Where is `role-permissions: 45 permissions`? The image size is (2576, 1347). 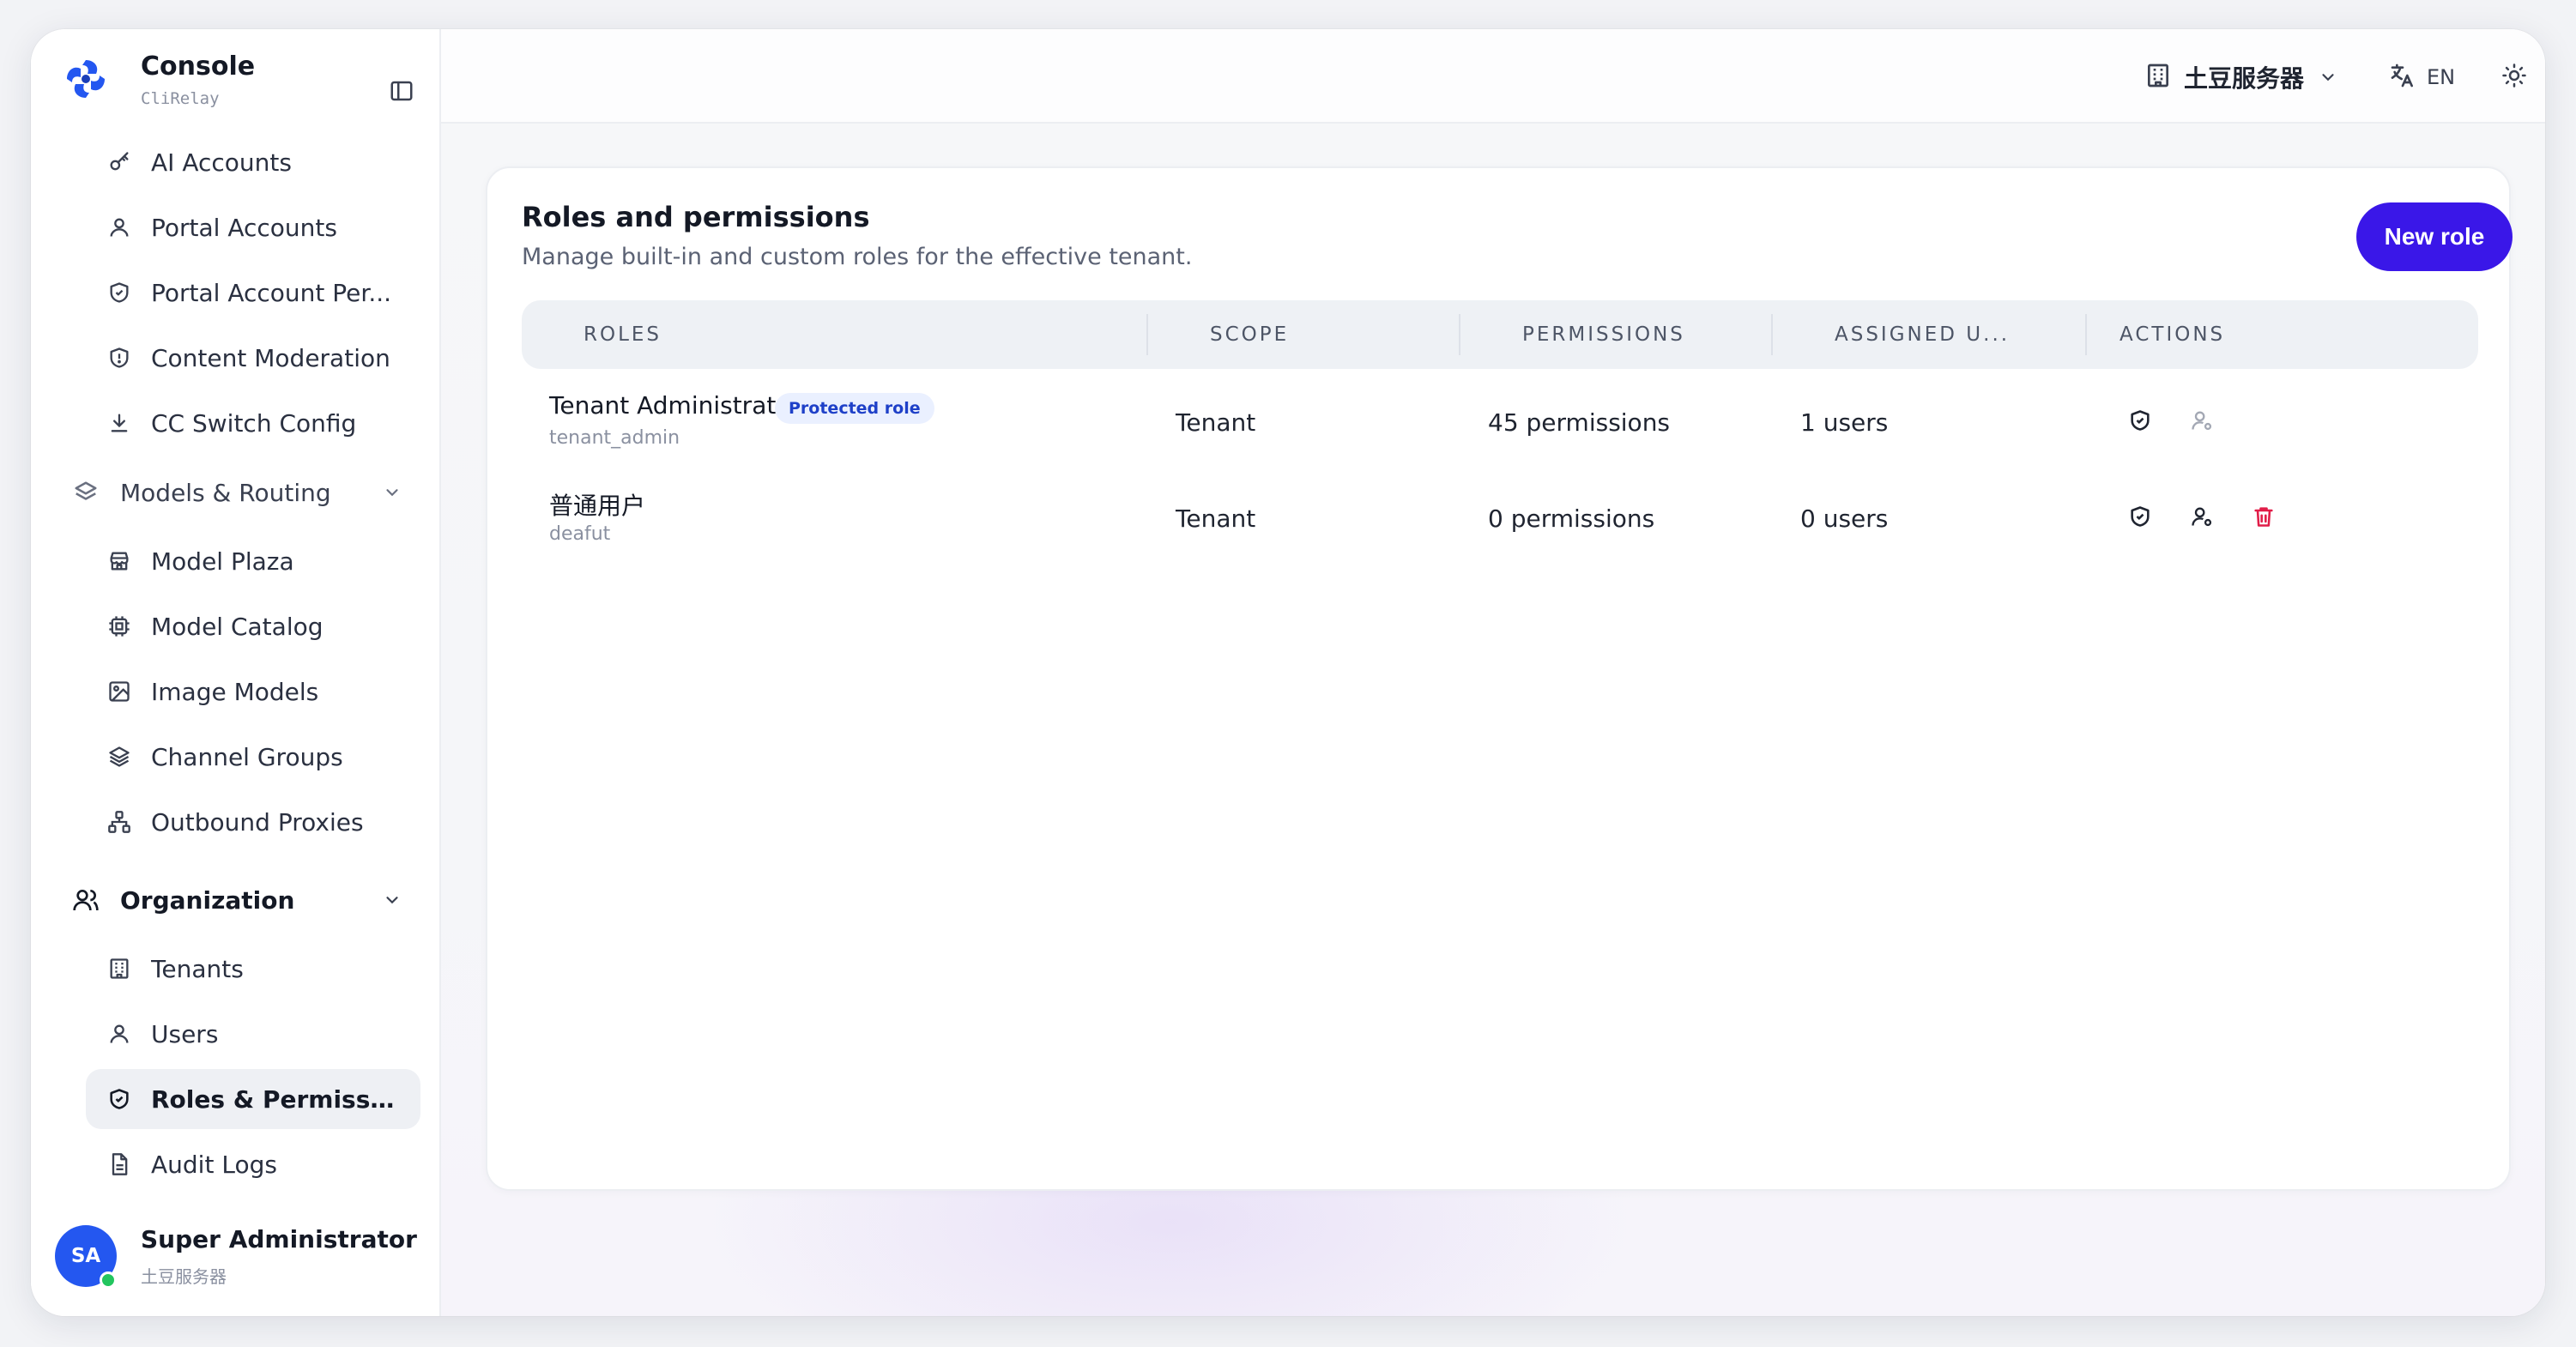 role-permissions: 45 permissions is located at coordinates (1579, 423).